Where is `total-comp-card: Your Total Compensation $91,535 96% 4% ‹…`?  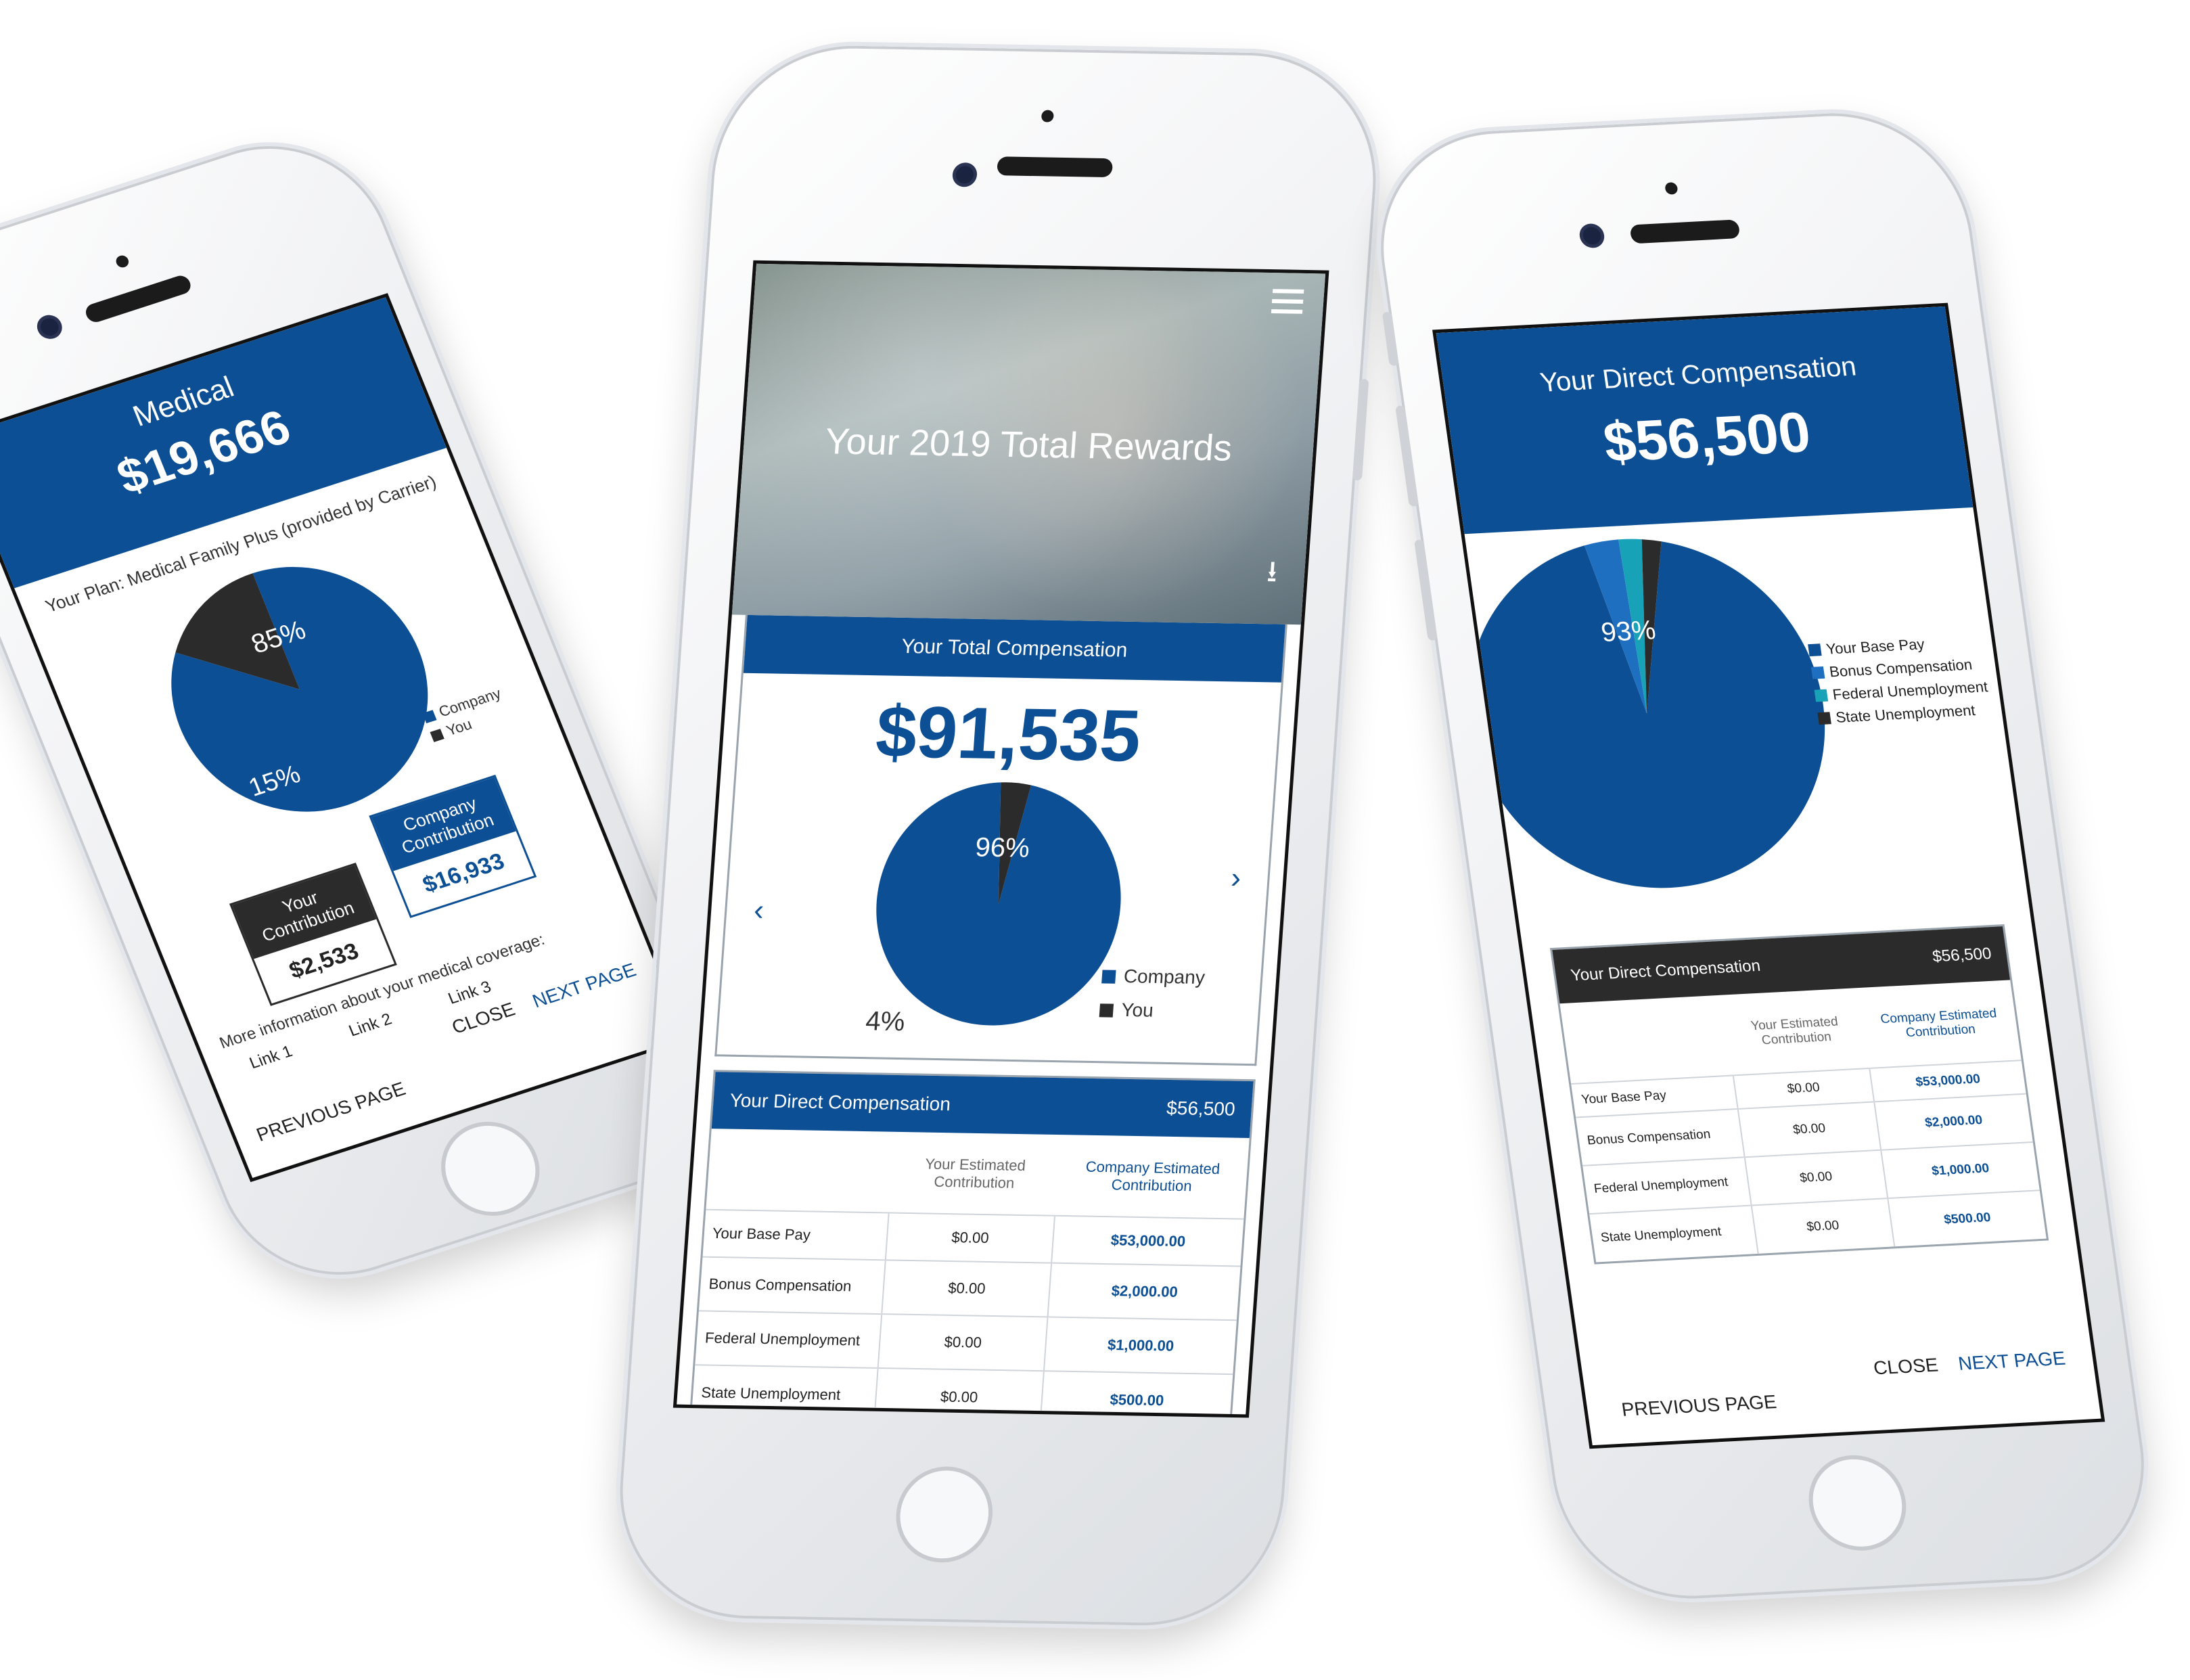 total-comp-card: Your Total Compensation $91,535 96% 4% ‹… is located at coordinates (1000, 840).